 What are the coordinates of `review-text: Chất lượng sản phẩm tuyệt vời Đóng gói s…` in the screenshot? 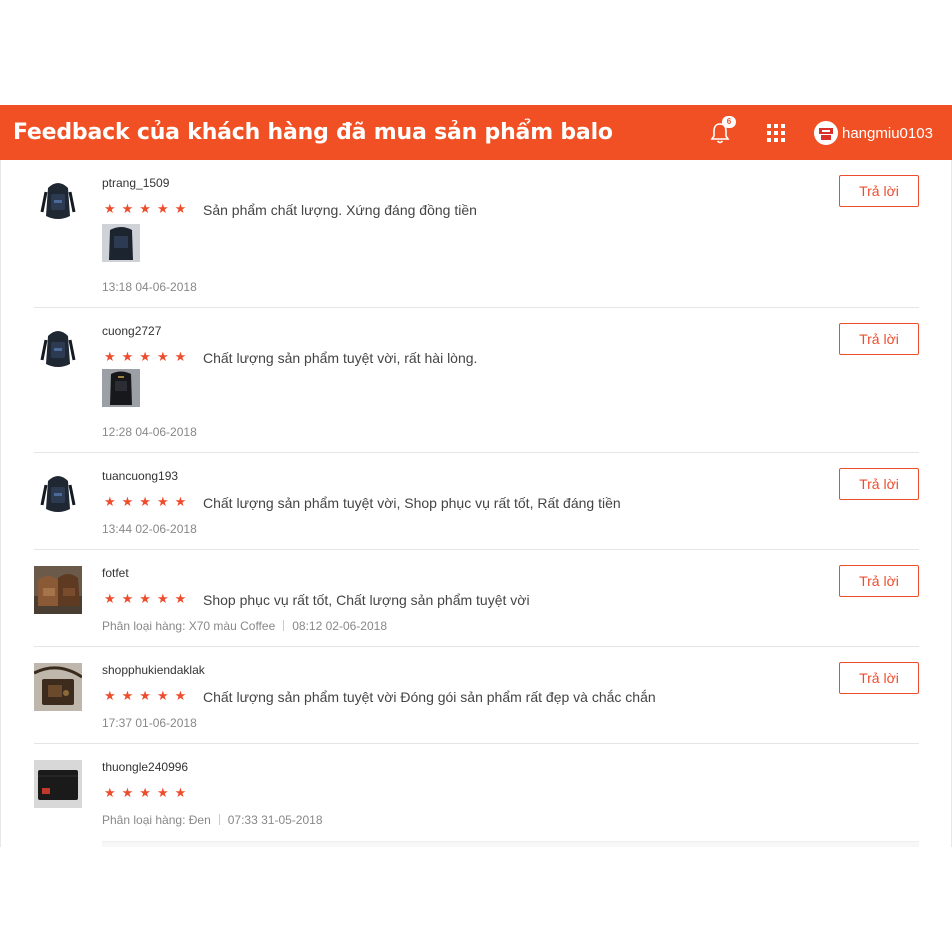 It's located at (429, 697).